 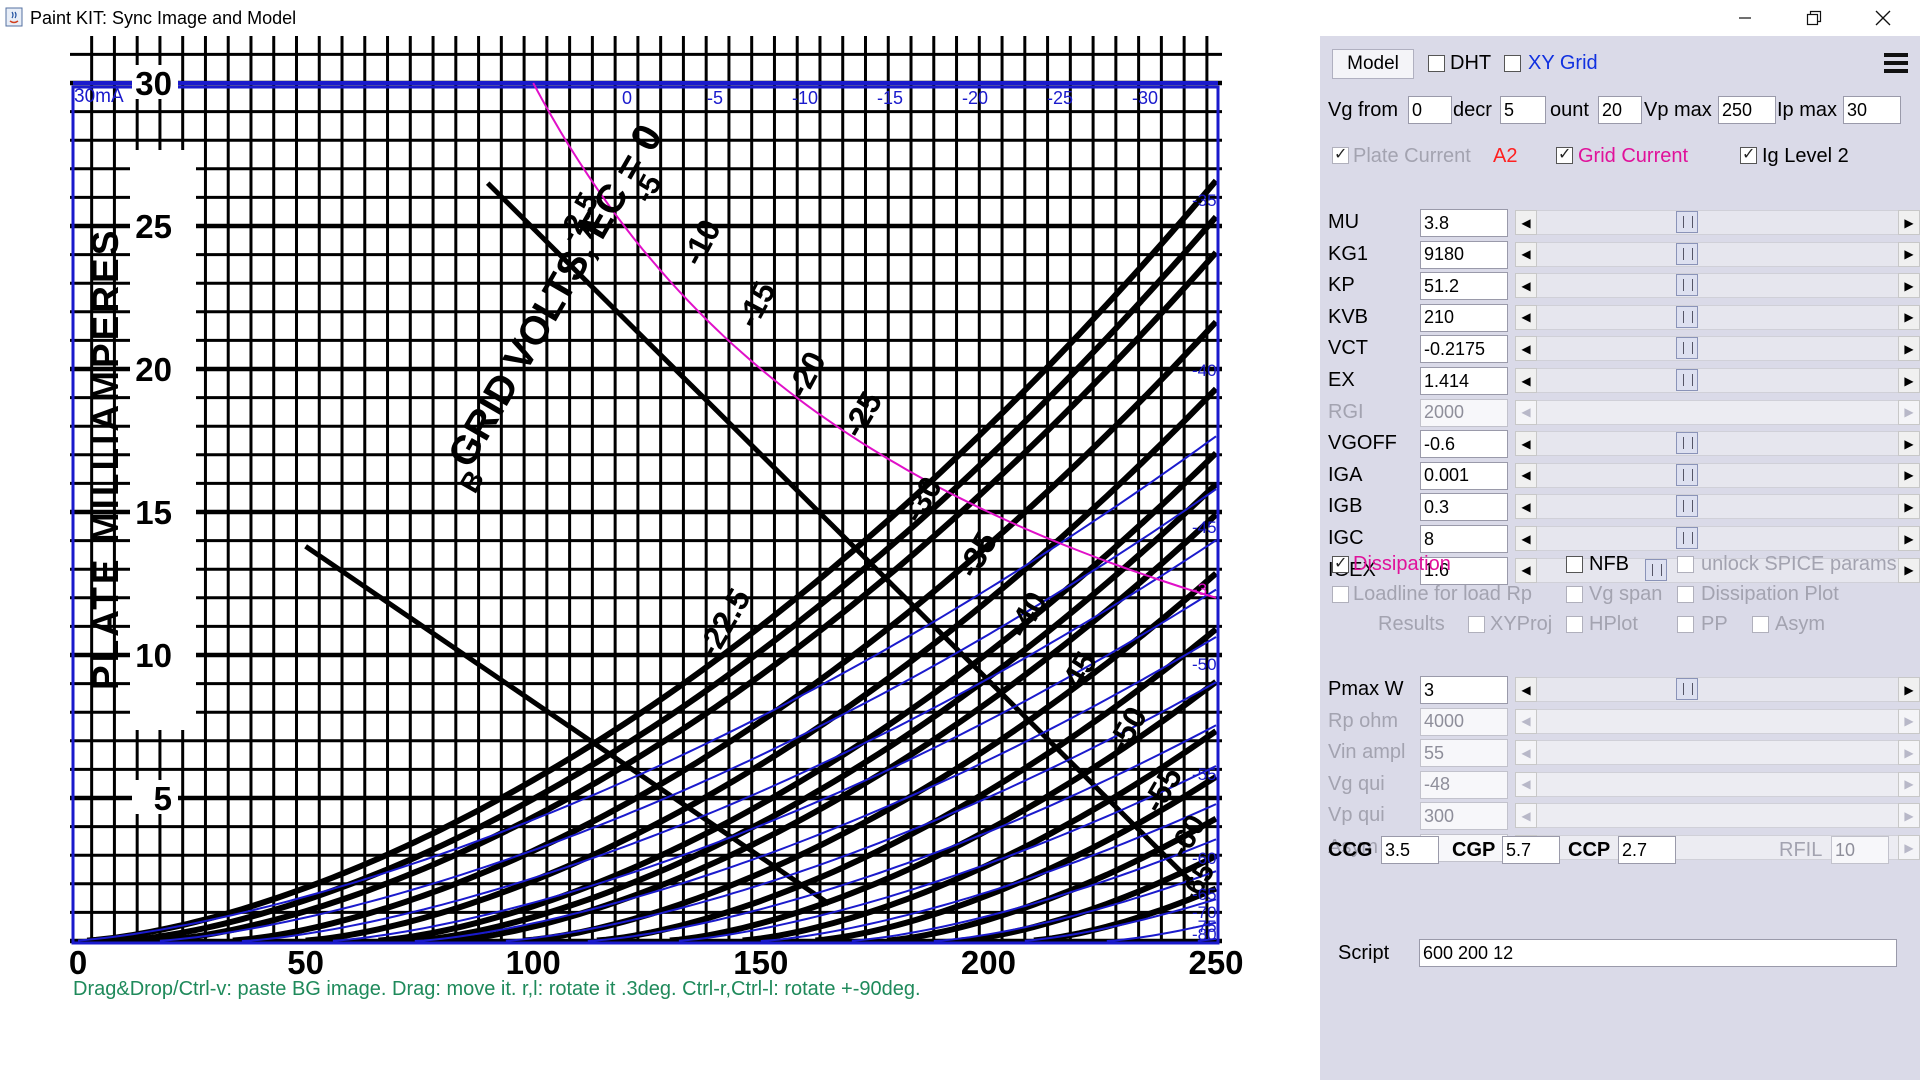 What do you see at coordinates (1760, 624) in the screenshot?
I see `asym-checkbox` at bounding box center [1760, 624].